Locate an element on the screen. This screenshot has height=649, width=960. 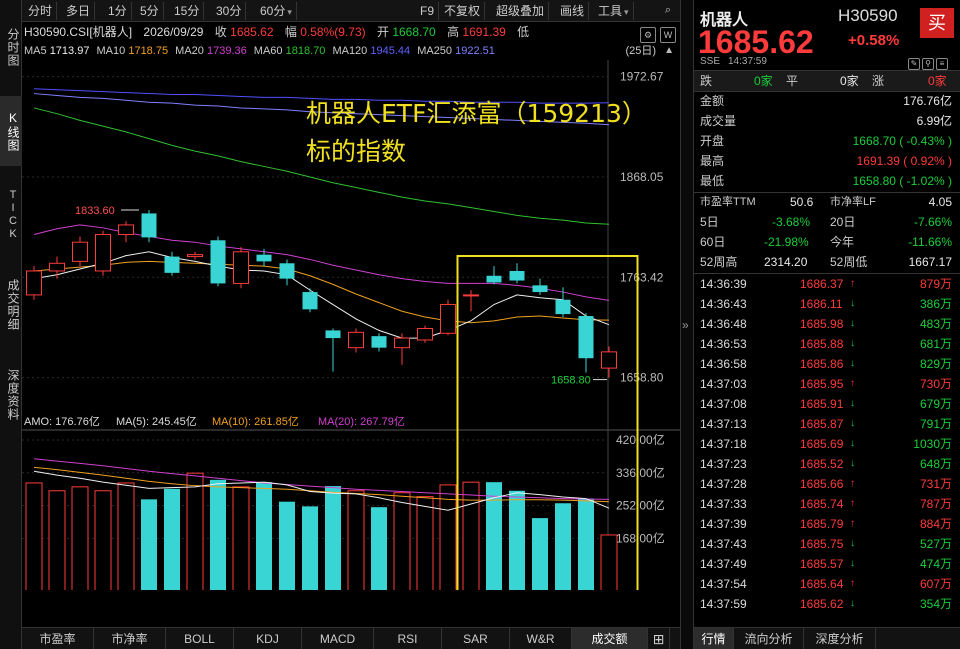
tick-row: 14:37:54 1685.64 ↑ 607万 is located at coordinates (827, 584).